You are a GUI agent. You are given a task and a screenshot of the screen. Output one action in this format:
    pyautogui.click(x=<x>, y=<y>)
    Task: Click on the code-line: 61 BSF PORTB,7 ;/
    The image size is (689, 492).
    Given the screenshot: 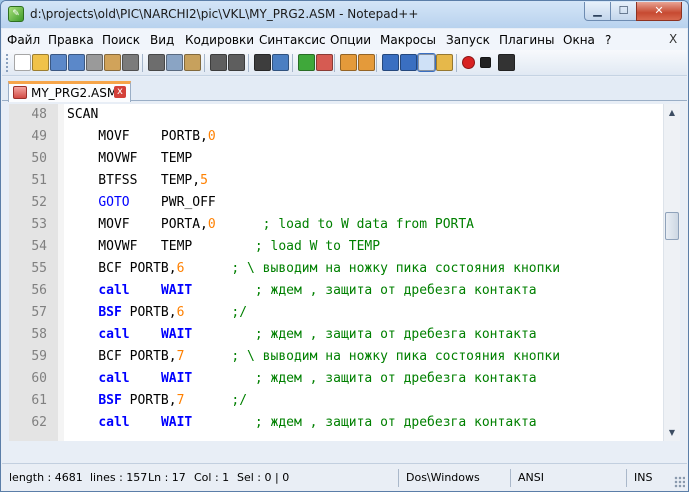 What is the action you would take?
    pyautogui.click(x=336, y=401)
    